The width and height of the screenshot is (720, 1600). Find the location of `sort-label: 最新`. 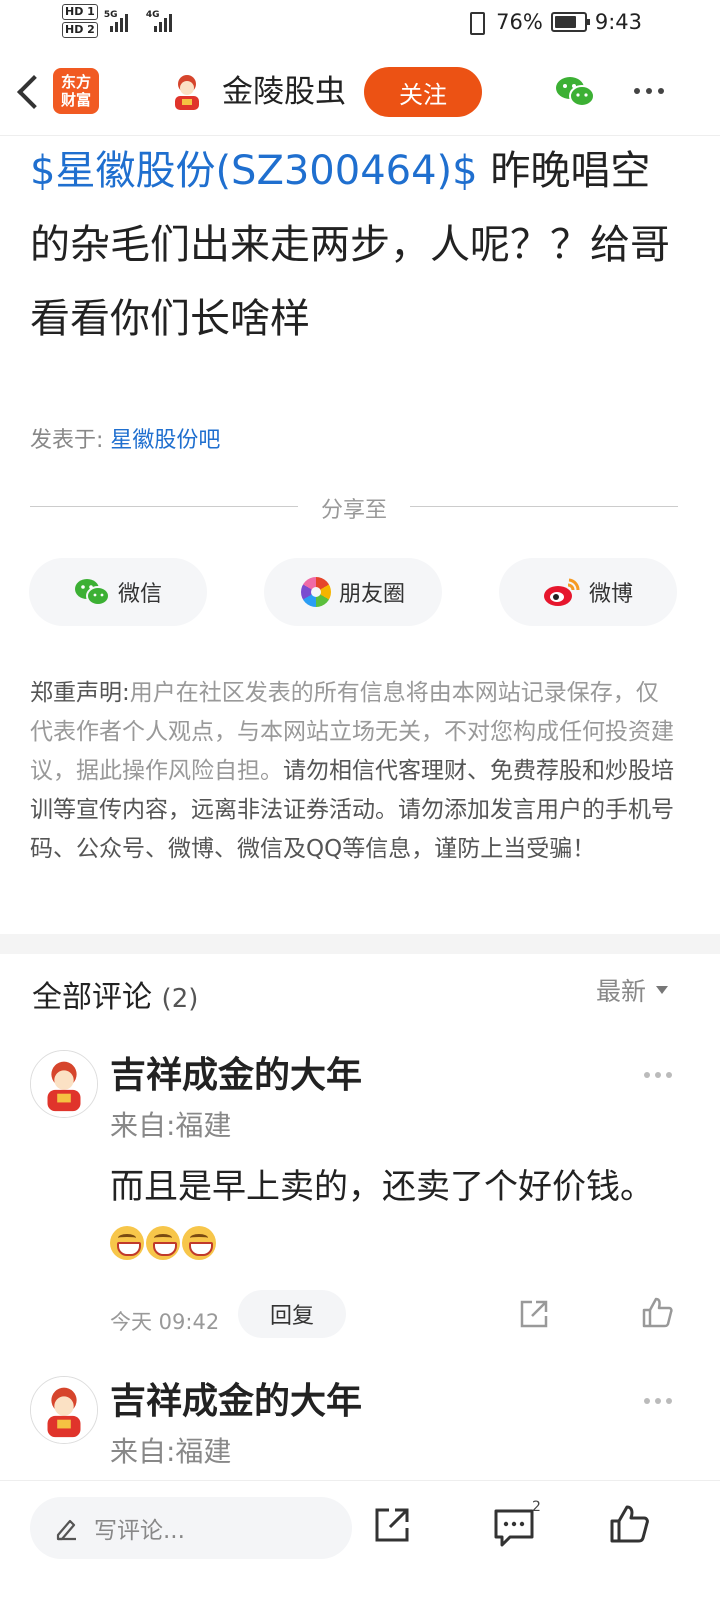

sort-label: 最新 is located at coordinates (621, 991).